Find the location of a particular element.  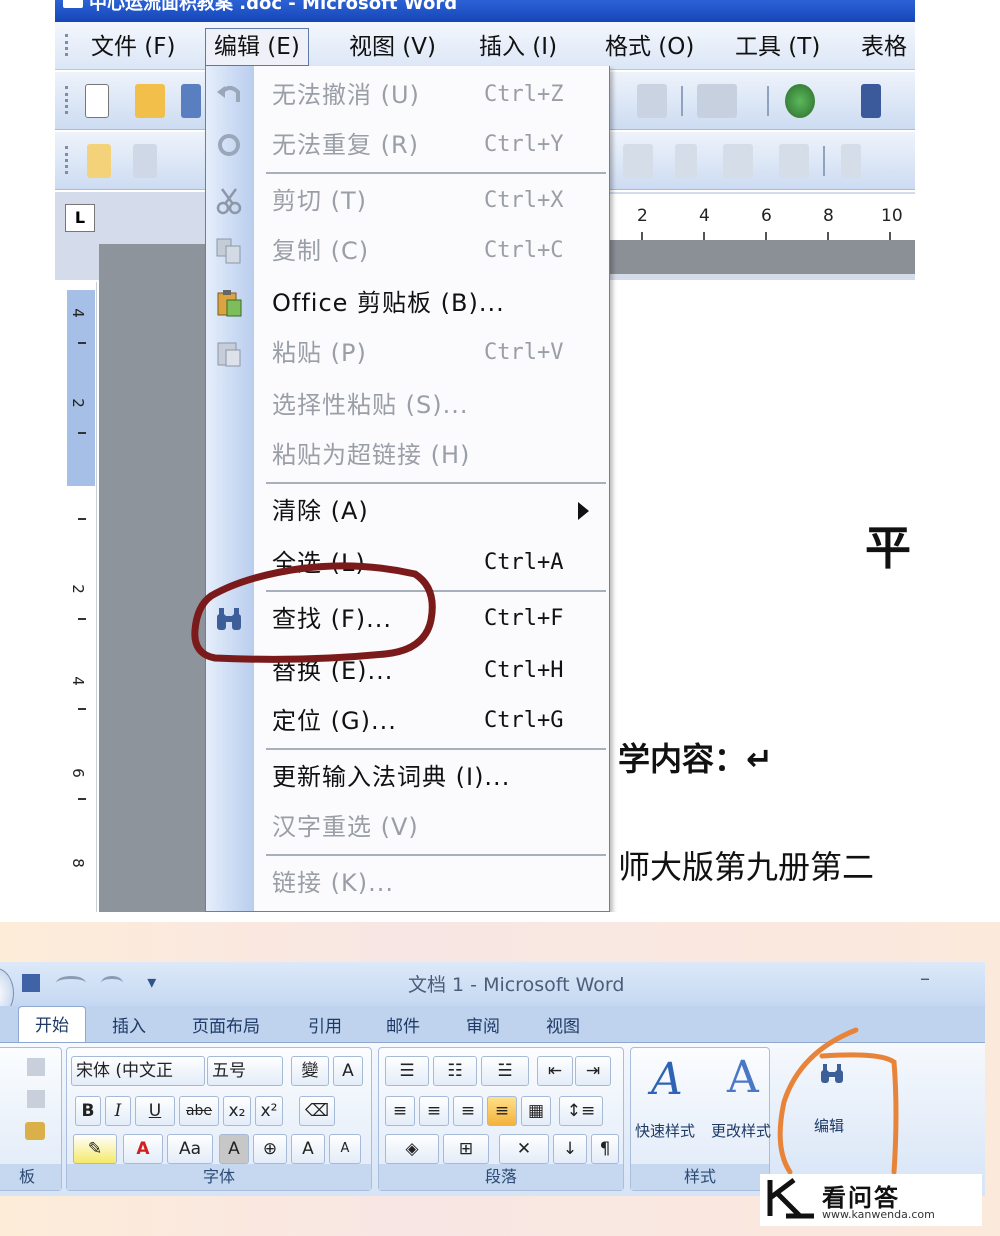

menu-table: 表格 is located at coordinates (884, 47).